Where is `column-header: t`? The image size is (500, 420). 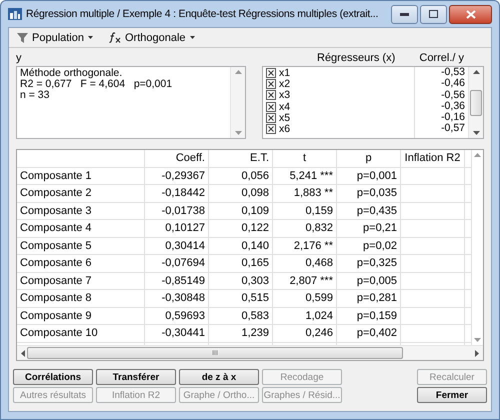
column-header: t is located at coordinates (305, 159).